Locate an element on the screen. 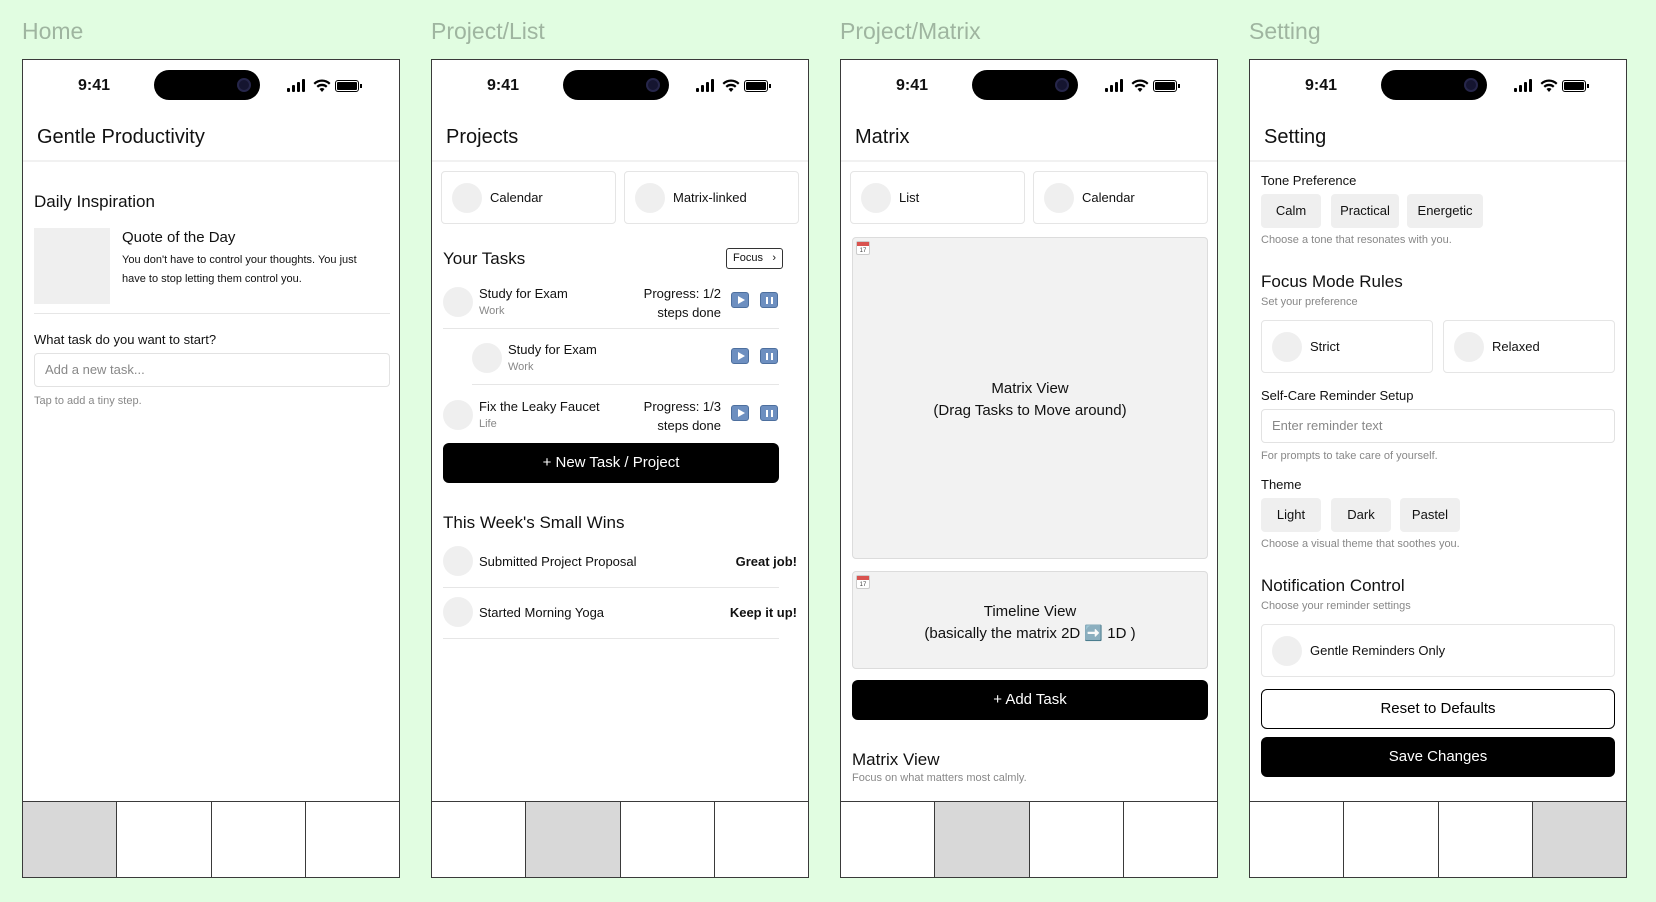 Image resolution: width=1656 pixels, height=902 pixels. focus-strict-option: Strict is located at coordinates (1347, 346).